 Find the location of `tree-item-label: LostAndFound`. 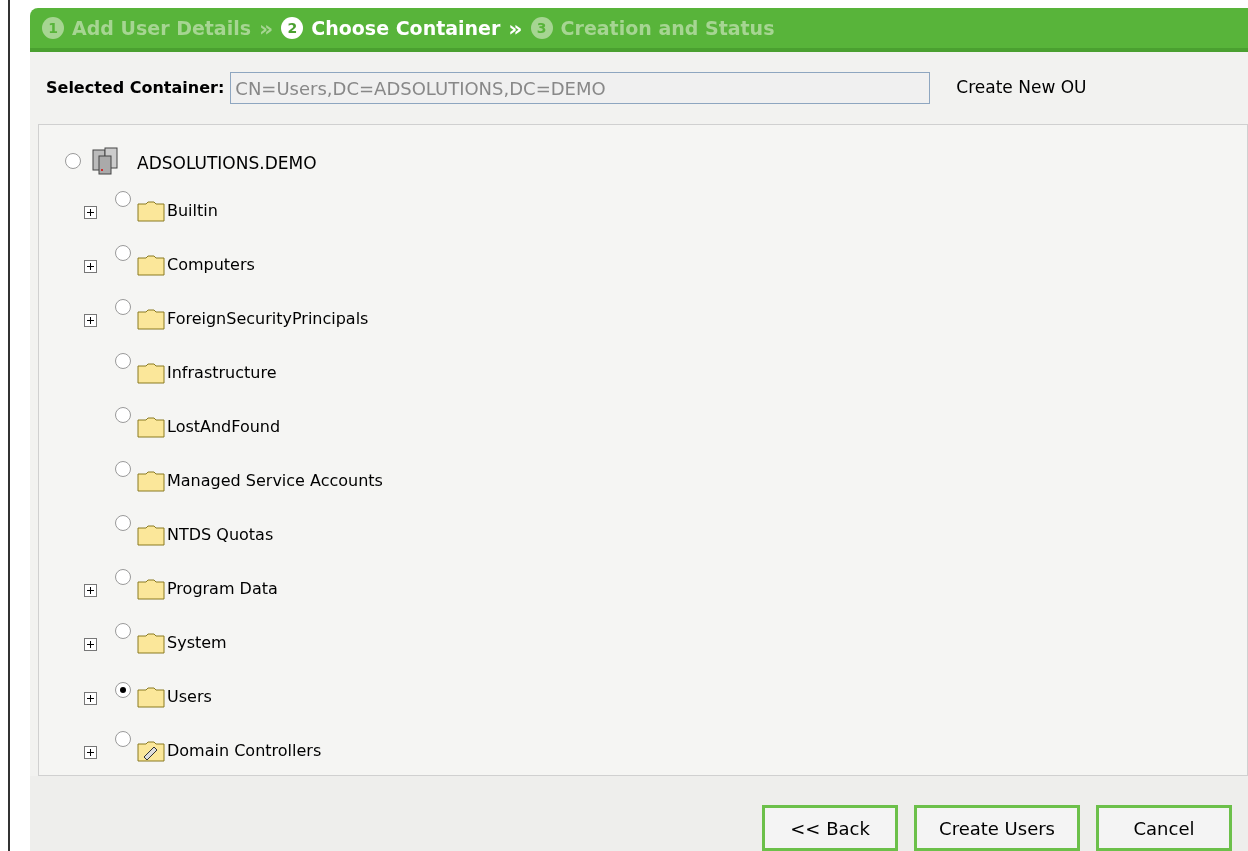

tree-item-label: LostAndFound is located at coordinates (224, 427).